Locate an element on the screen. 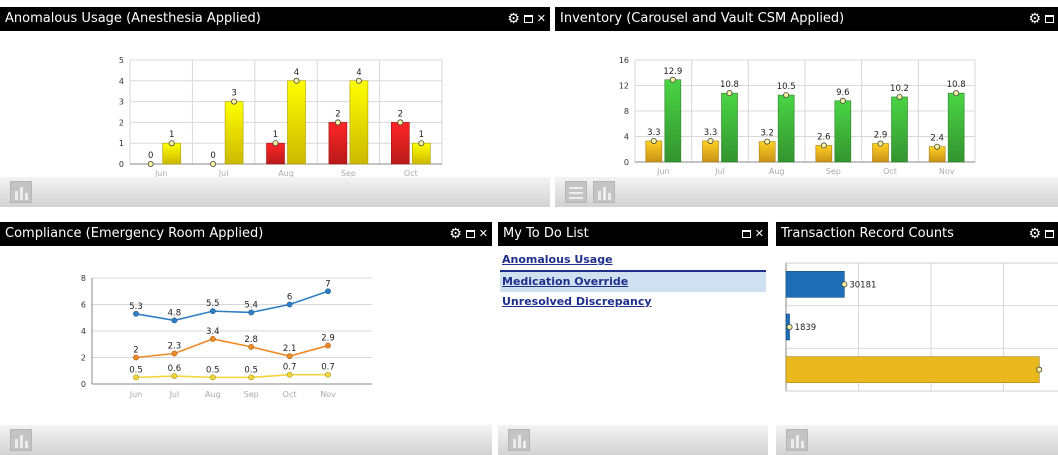 The image size is (1058, 455). x-tick-label: Jun is located at coordinates (136, 394).